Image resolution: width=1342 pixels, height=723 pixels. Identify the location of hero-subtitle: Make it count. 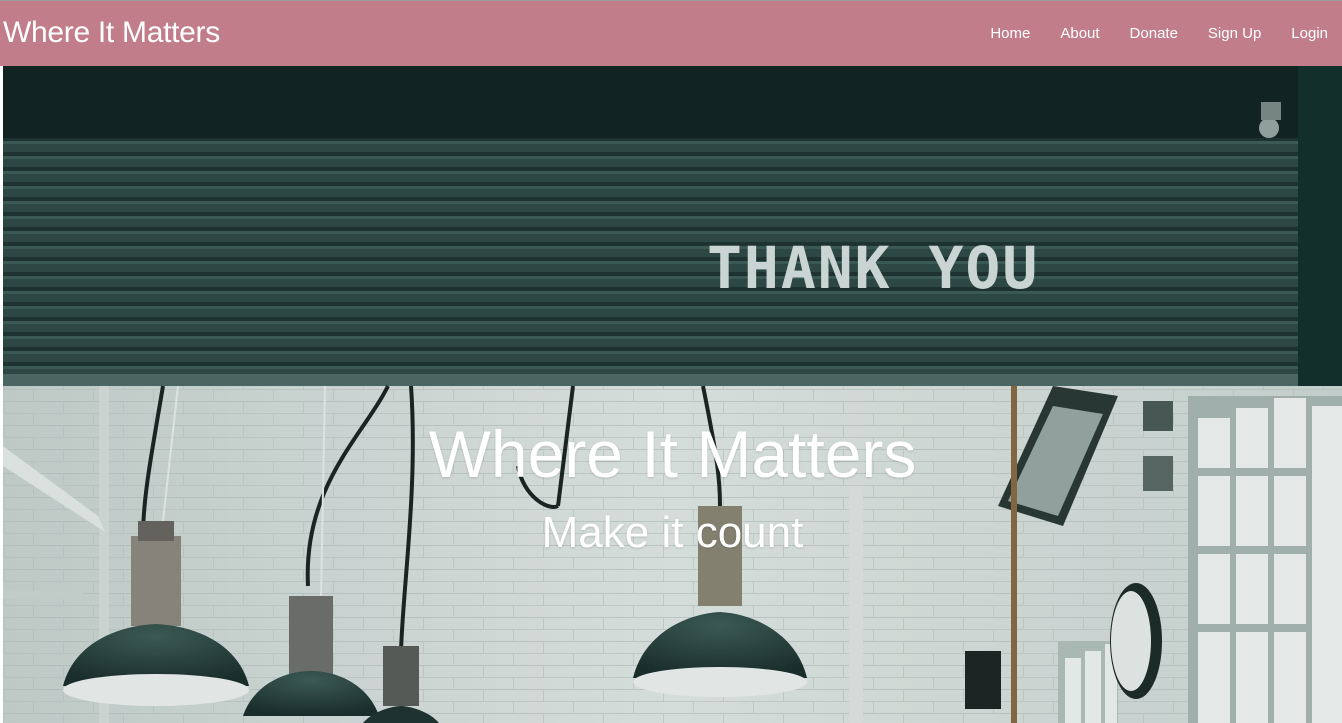
(672, 532).